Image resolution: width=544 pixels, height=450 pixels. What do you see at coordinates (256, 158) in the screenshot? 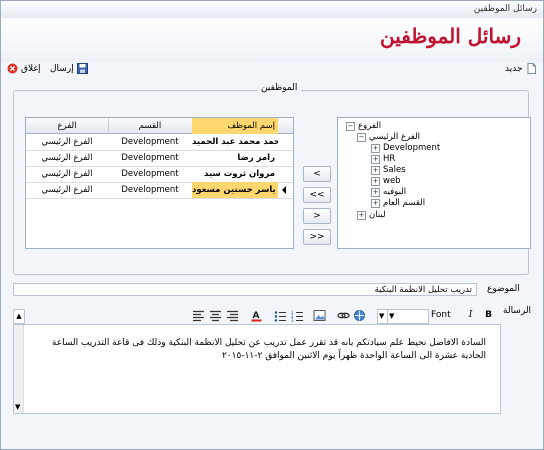
I see `cell-employee-name: رامز رضا` at bounding box center [256, 158].